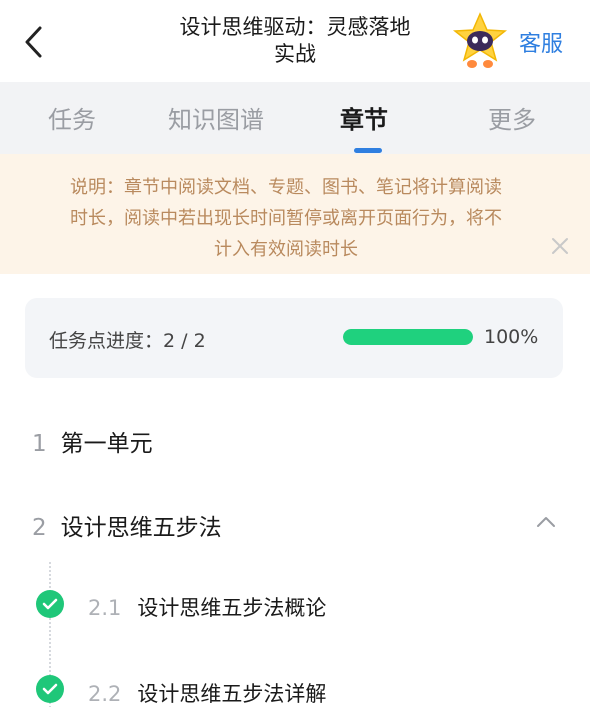 This screenshot has width=590, height=707. I want to click on page-title-line2: 实战, so click(295, 54).